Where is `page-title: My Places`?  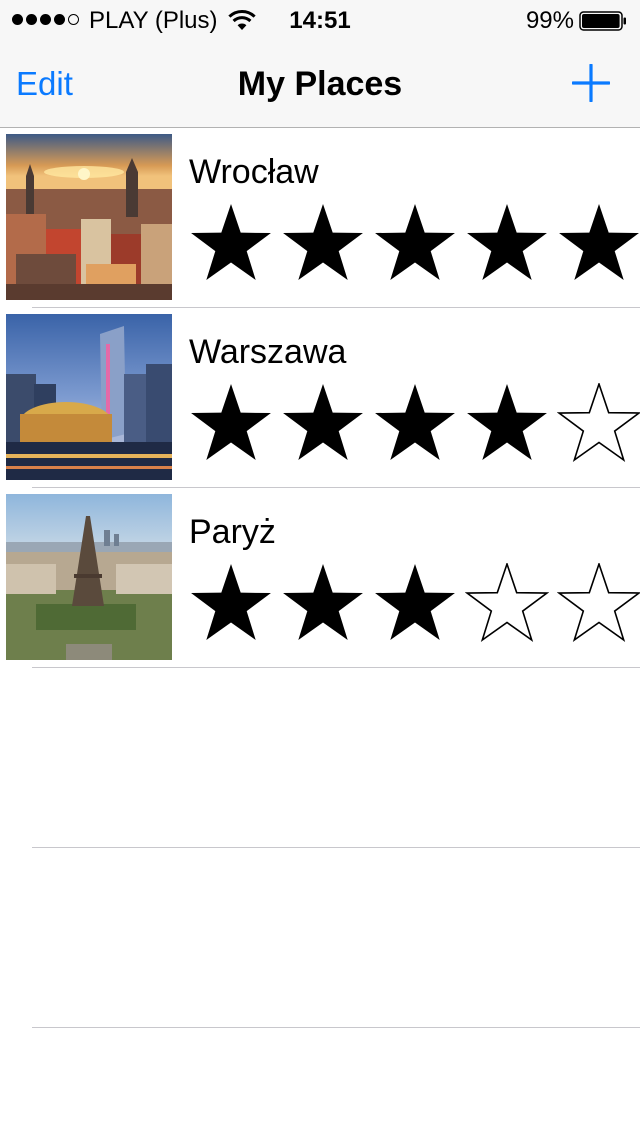
page-title: My Places is located at coordinates (320, 84).